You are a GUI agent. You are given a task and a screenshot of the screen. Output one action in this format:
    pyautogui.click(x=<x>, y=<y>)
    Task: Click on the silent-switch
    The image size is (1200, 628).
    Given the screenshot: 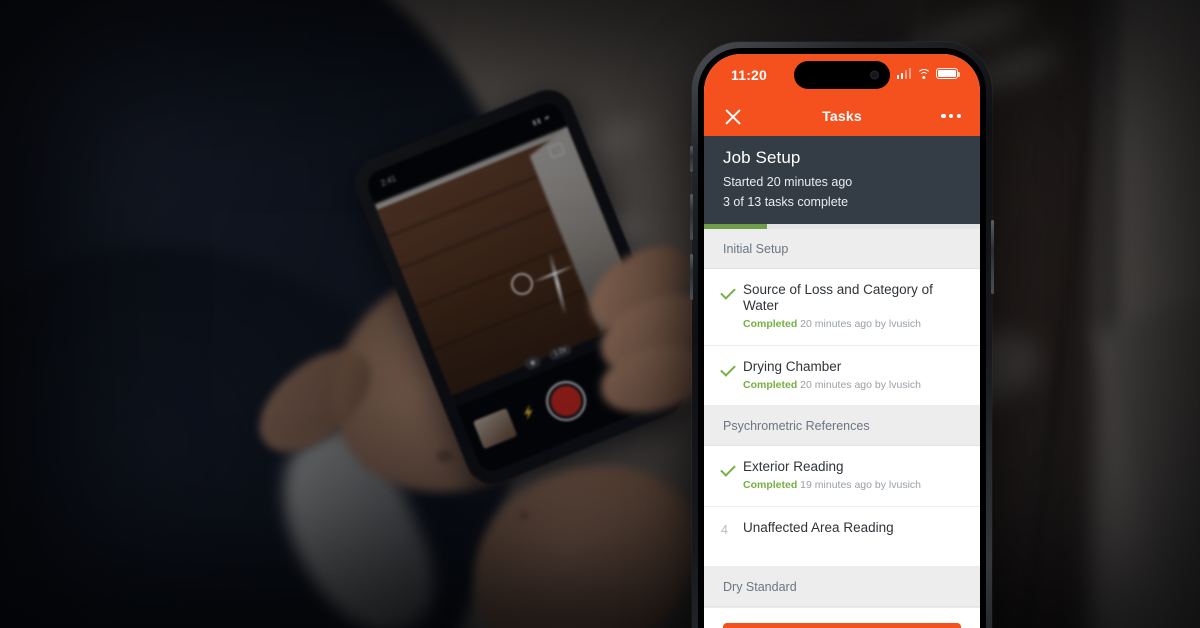 What is the action you would take?
    pyautogui.click(x=691, y=159)
    